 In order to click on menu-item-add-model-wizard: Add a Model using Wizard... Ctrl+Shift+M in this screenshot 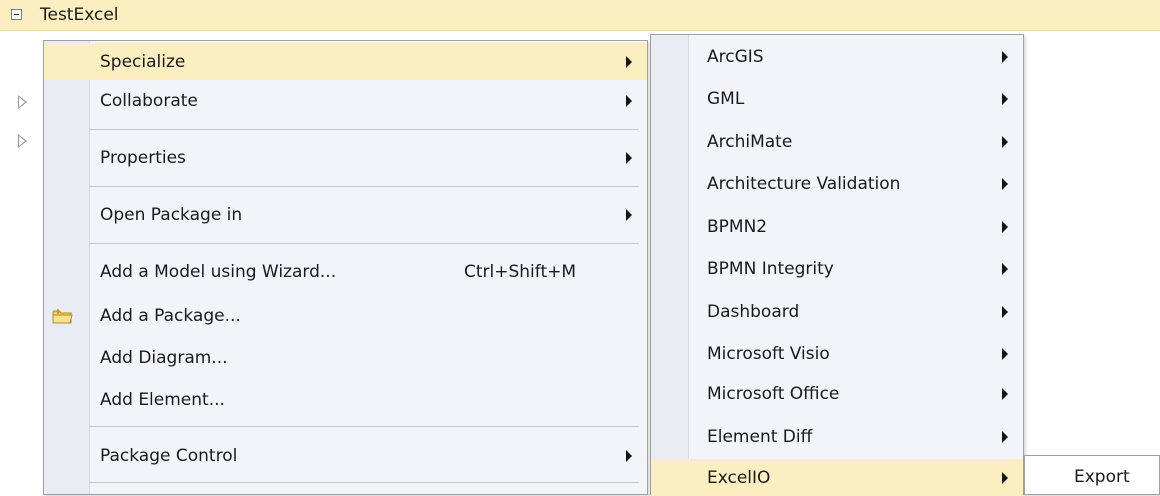, I will do `click(345, 271)`.